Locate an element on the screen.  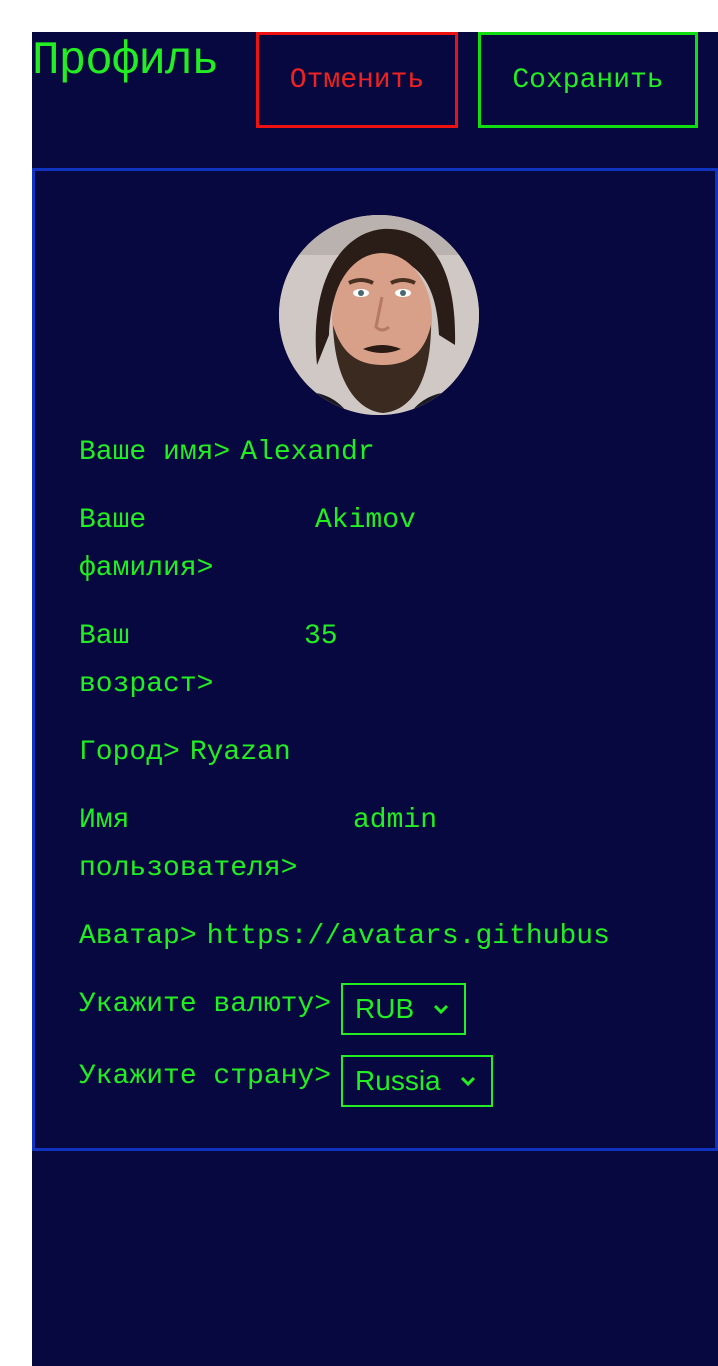
avatar-url-label: Аватар> is located at coordinates (138, 936).